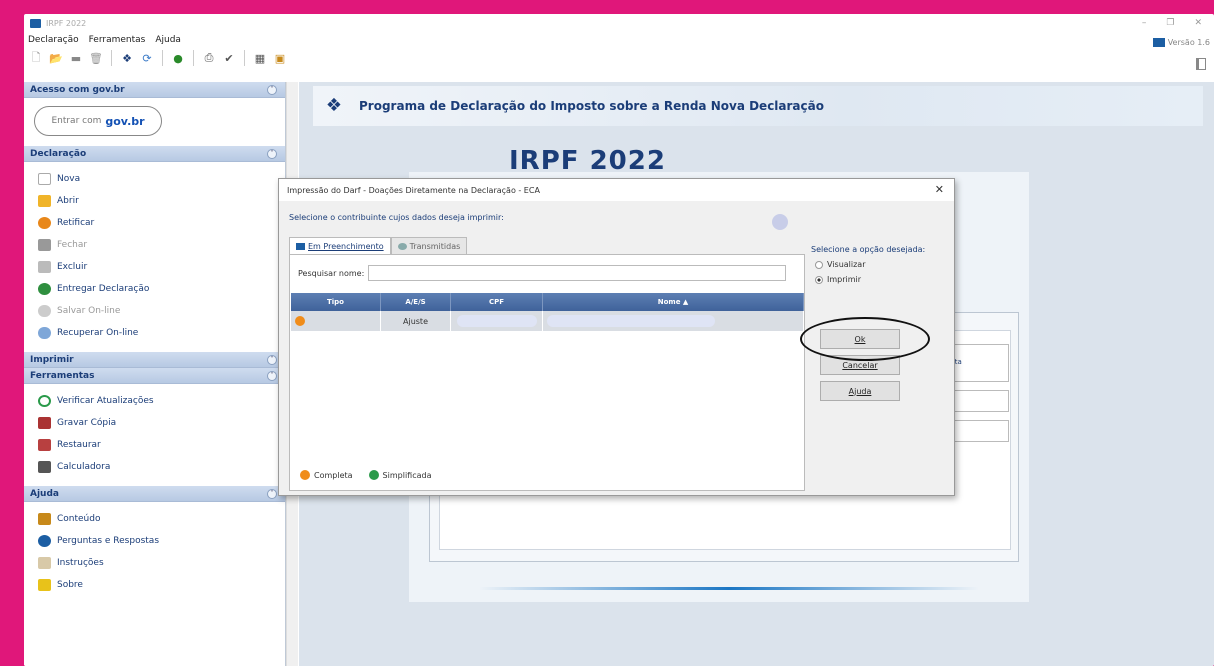  I want to click on column-header-aes: A/E/S, so click(416, 302).